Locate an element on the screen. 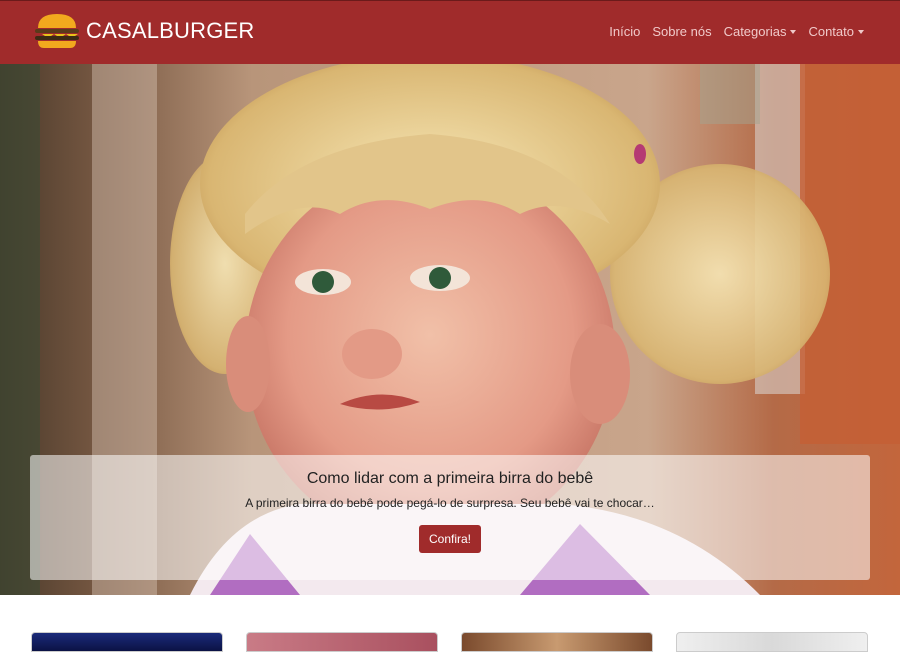  nav-link-inicio: Início is located at coordinates (624, 31).